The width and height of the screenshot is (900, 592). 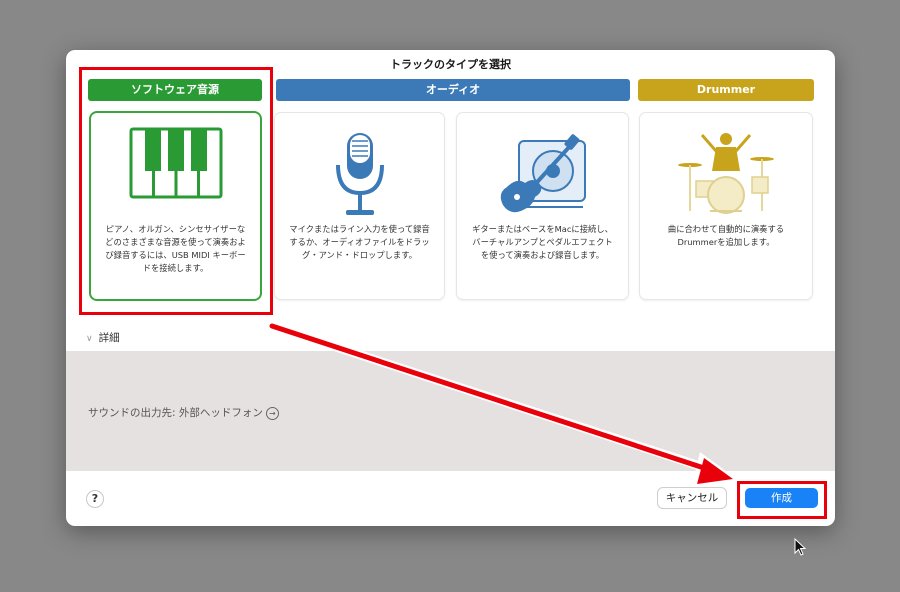 I want to click on help-button: ?, so click(x=95, y=499).